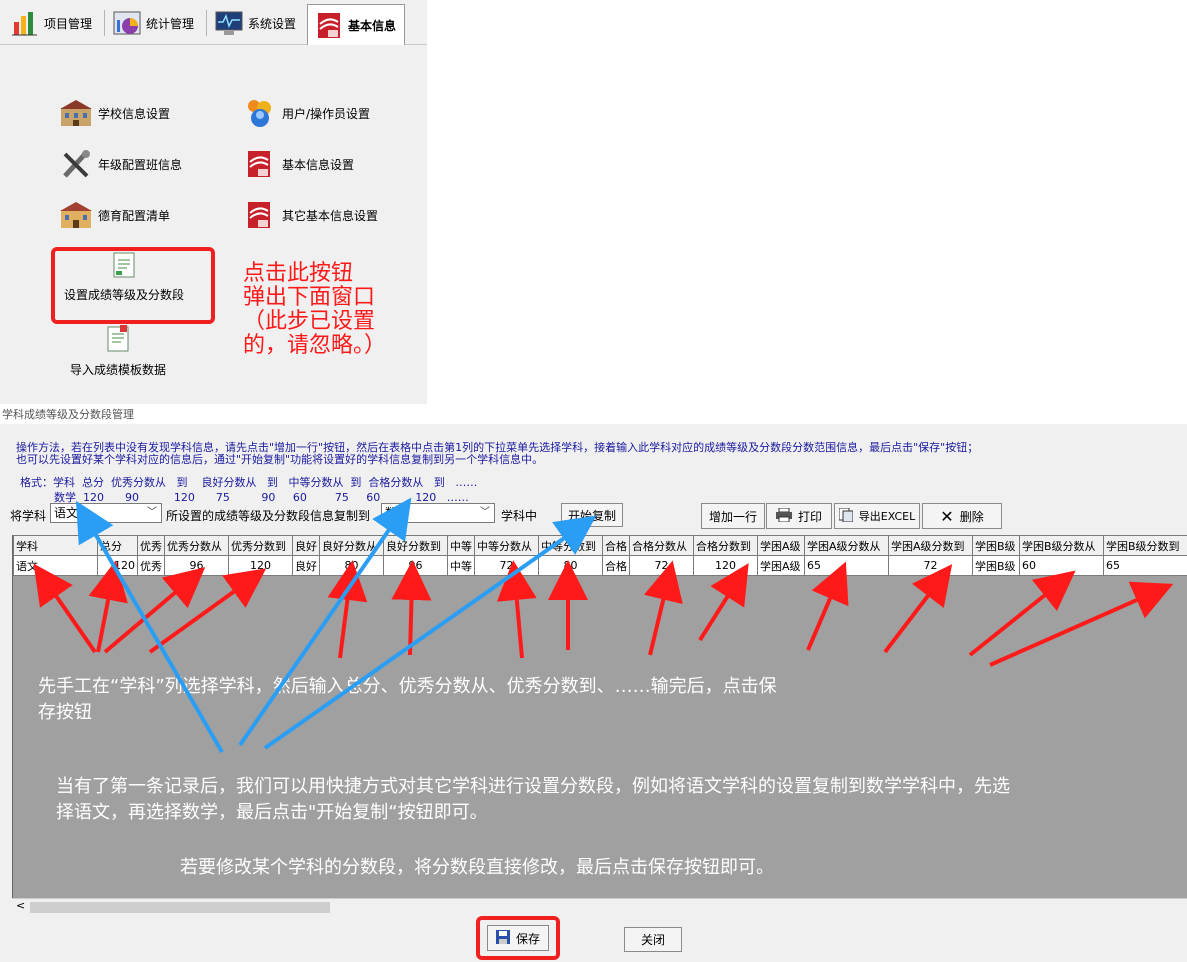 Image resolution: width=1187 pixels, height=962 pixels. Describe the element at coordinates (115, 113) in the screenshot. I see `school-info-settings-button: 学校信息设置` at that location.